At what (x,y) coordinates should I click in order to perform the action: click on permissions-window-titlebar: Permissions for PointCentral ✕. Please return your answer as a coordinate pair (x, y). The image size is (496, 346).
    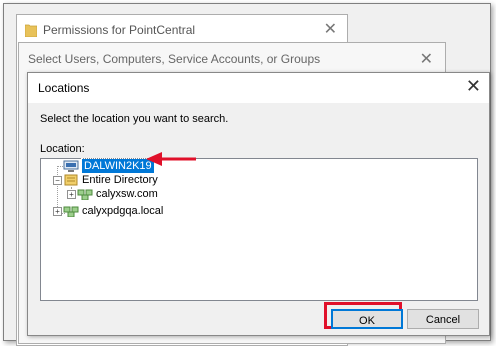
    Looking at the image, I should click on (182, 30).